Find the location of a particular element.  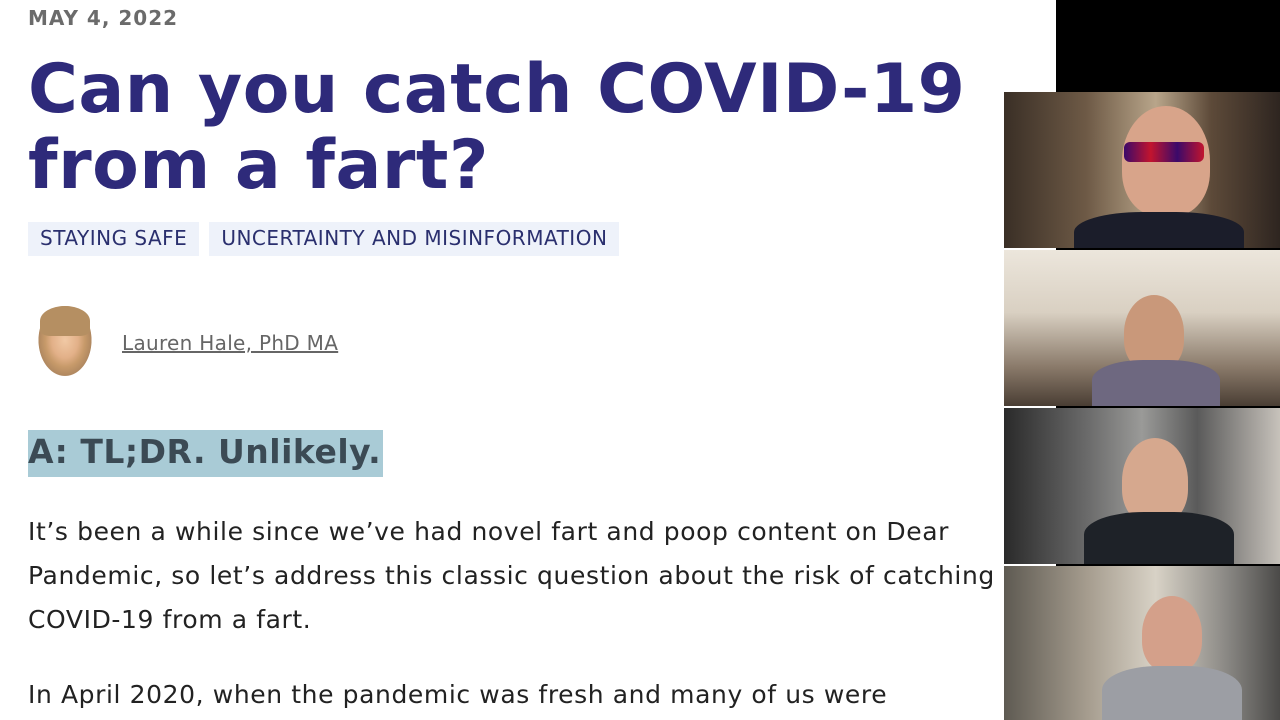

answer-highlight: A: TL;DR. Unlikely. is located at coordinates (206, 453).